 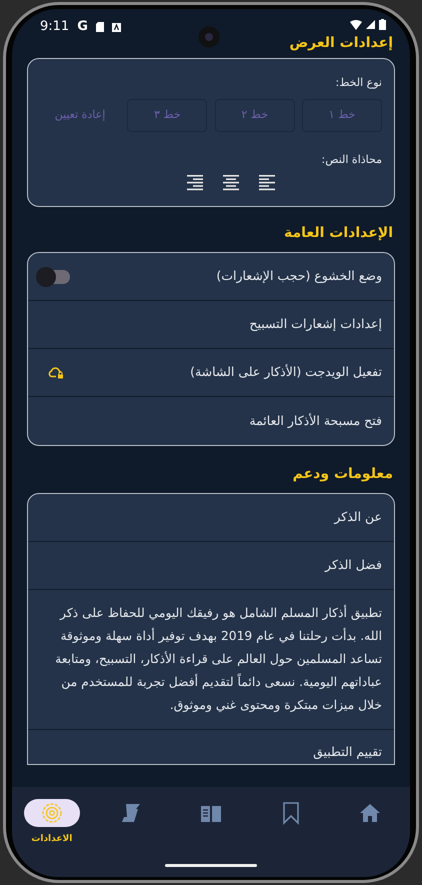 I want to click on item-label: عن الذكر, so click(x=358, y=517).